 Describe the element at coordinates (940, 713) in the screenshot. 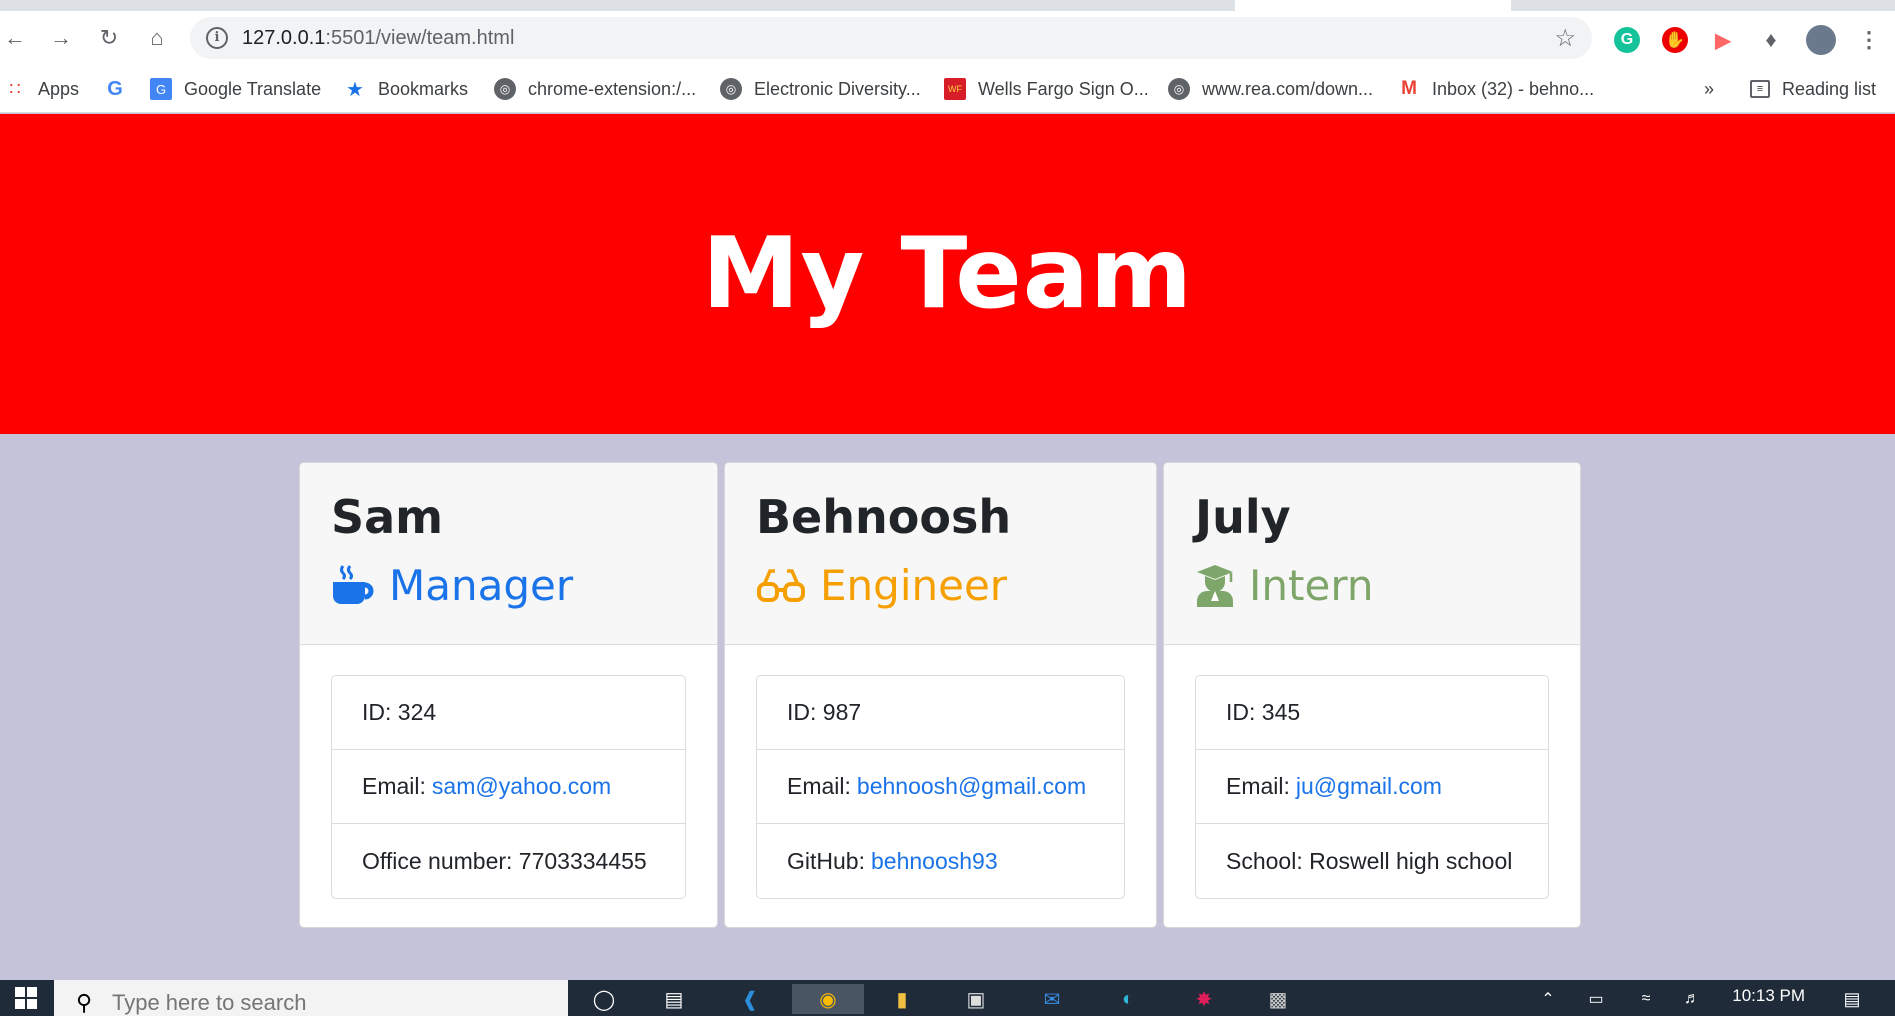

I see `employee-id: ID: 987` at that location.